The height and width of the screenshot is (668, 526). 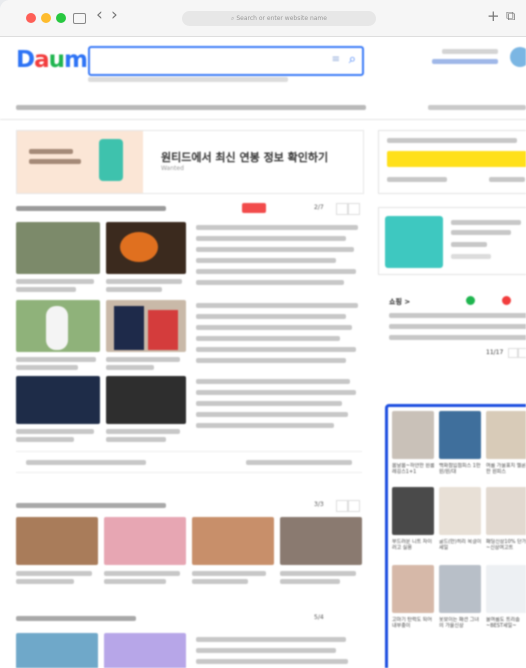 What do you see at coordinates (99, 15) in the screenshot?
I see `back-button: ‹` at bounding box center [99, 15].